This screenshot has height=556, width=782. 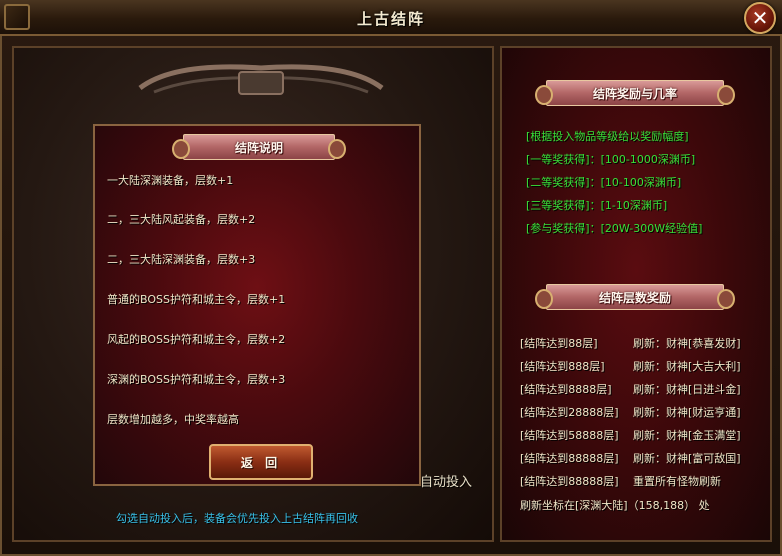 What do you see at coordinates (569, 412) in the screenshot?
I see `floor-condition: [结阵达到28888层]` at bounding box center [569, 412].